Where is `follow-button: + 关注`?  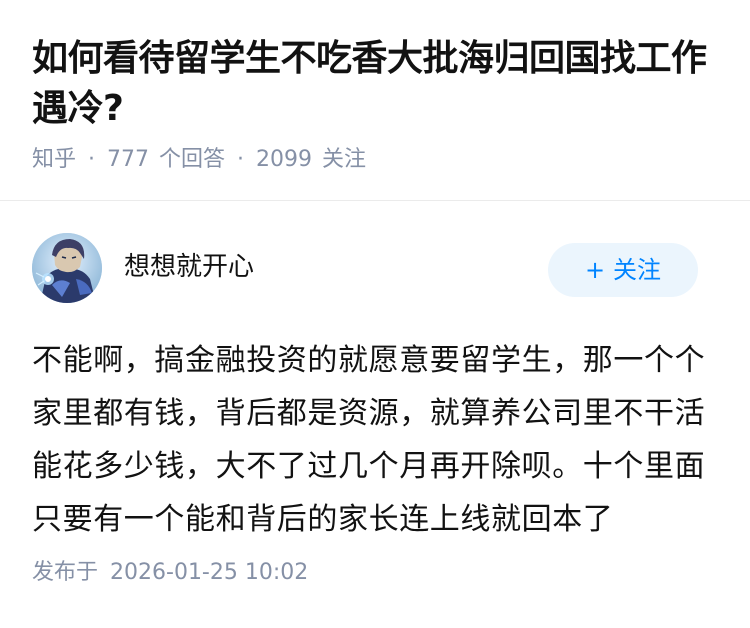
follow-button: + 关注 is located at coordinates (623, 270).